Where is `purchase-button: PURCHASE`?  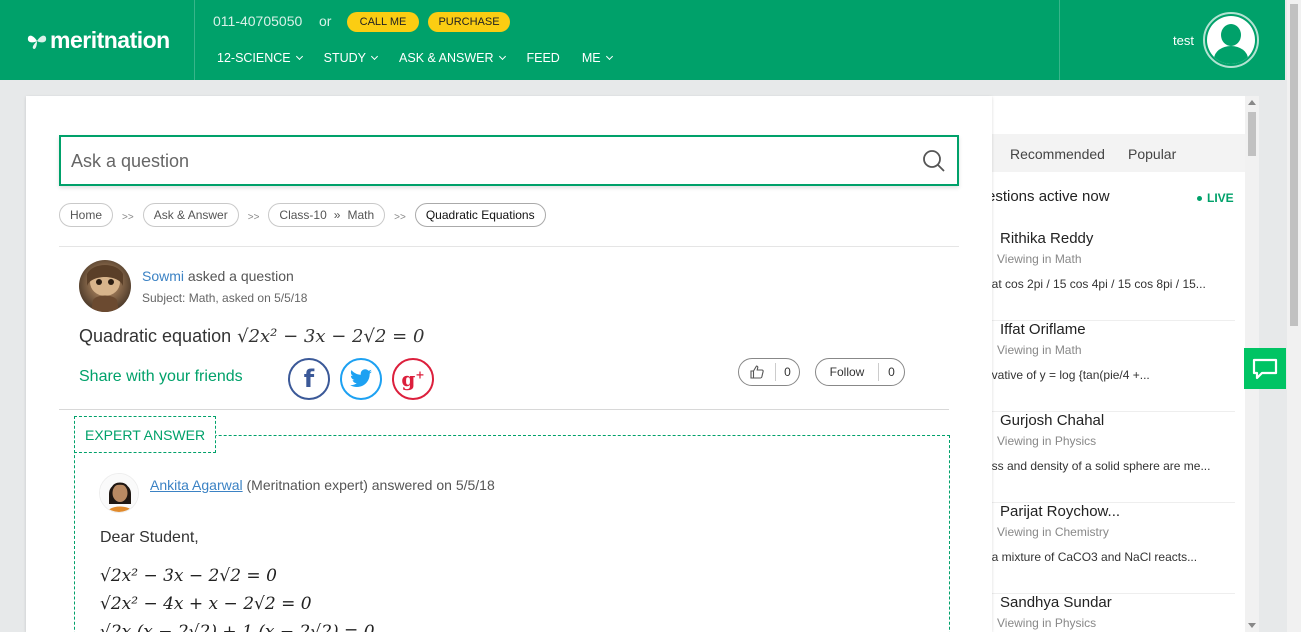 purchase-button: PURCHASE is located at coordinates (469, 22).